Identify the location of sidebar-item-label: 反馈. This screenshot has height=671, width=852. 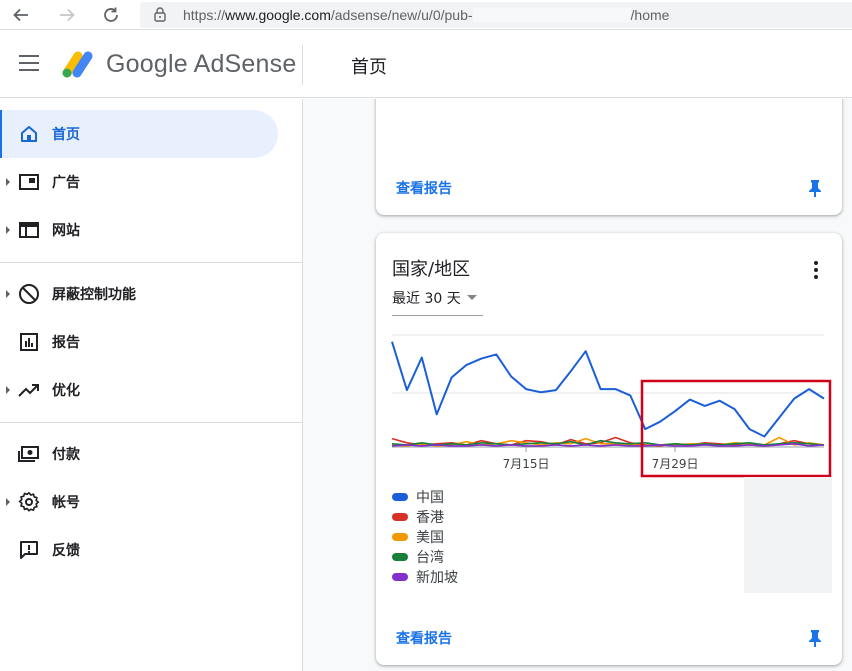
(66, 551).